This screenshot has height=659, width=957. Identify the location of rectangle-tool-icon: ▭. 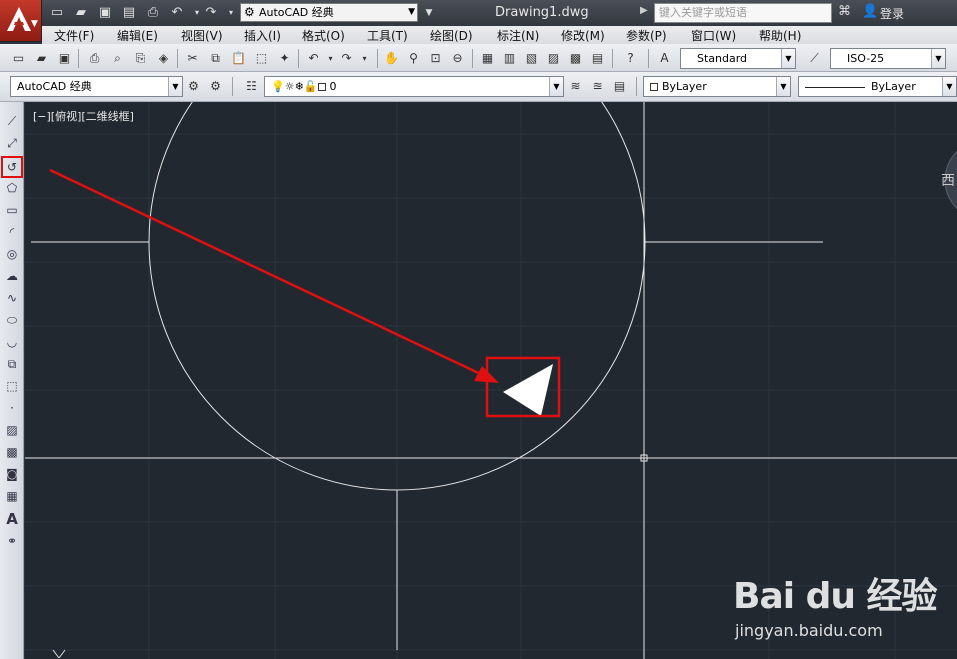
(12, 210).